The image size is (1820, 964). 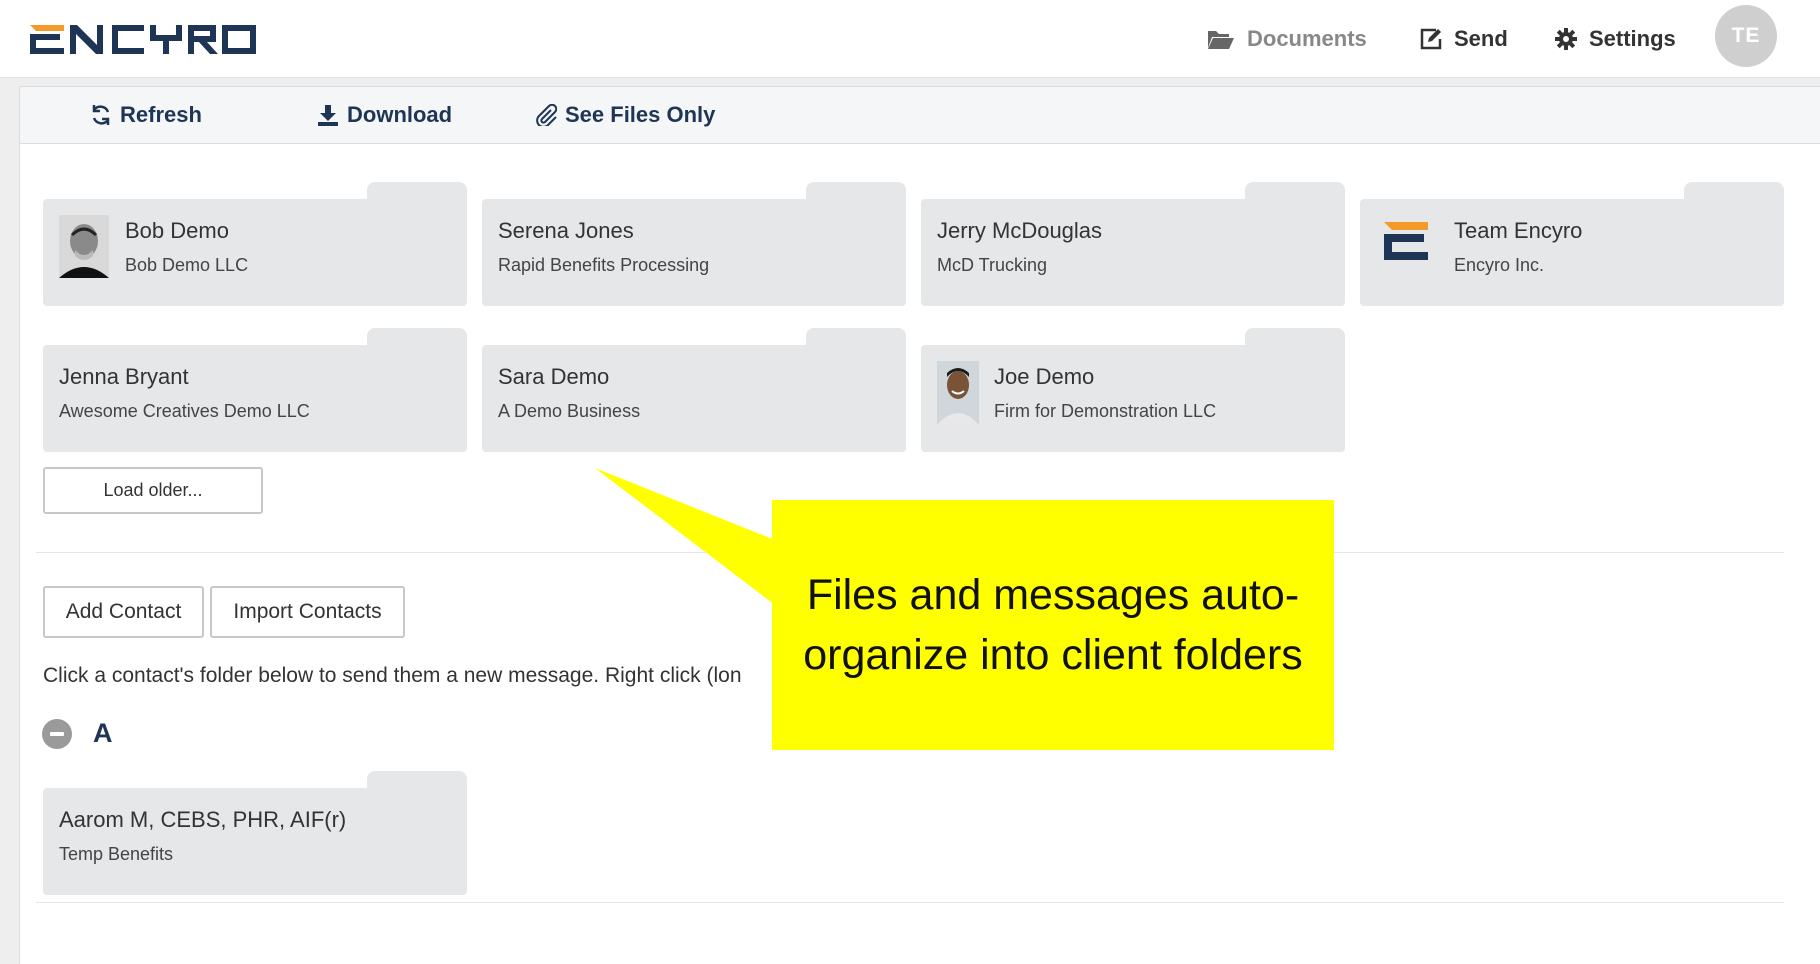 What do you see at coordinates (992, 265) in the screenshot?
I see `folder-company: McD Trucking` at bounding box center [992, 265].